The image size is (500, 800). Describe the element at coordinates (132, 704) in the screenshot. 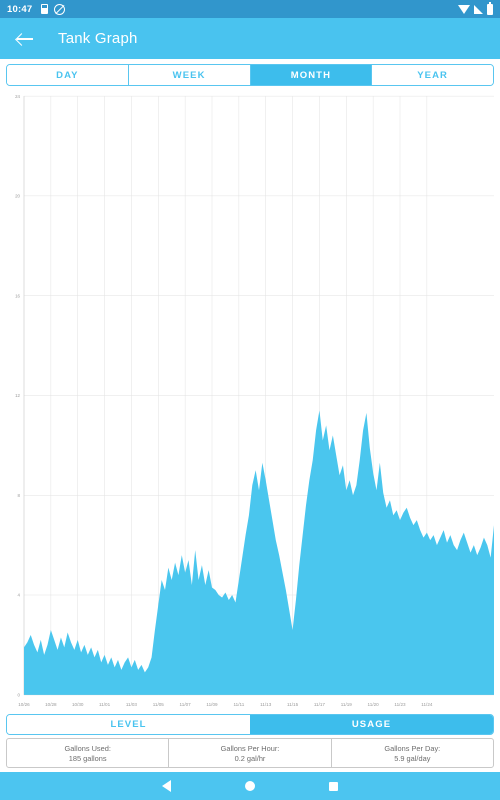

I see `svg-text: 11/03` at that location.